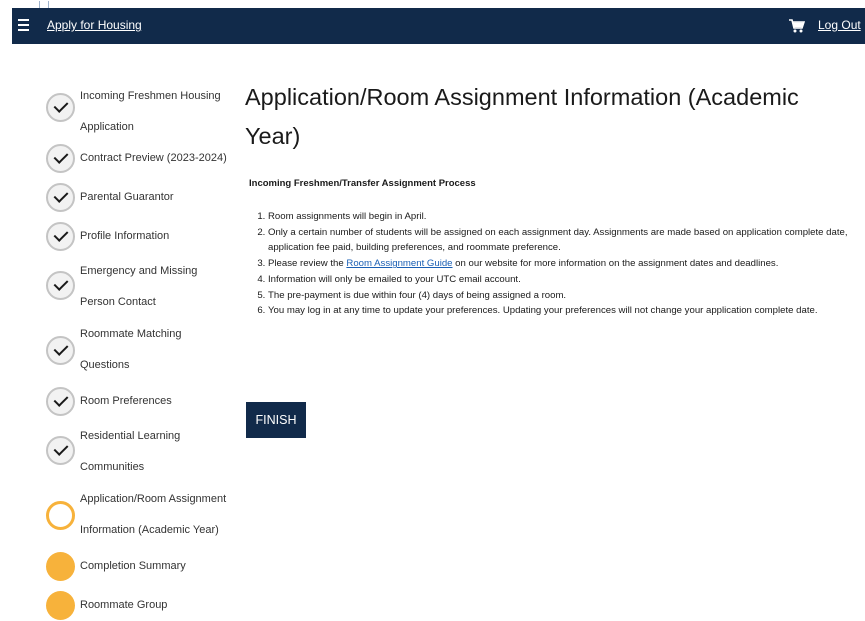 The height and width of the screenshot is (621, 865). What do you see at coordinates (133, 566) in the screenshot?
I see `step-label: Completion Summary` at bounding box center [133, 566].